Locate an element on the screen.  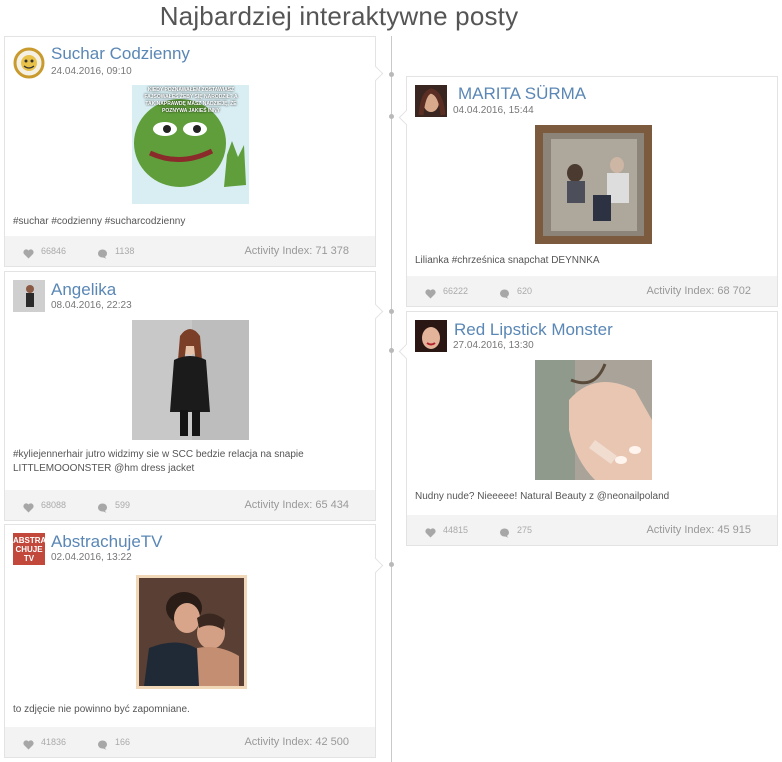
avatar: ABSTRA CHUJE TV is located at coordinates (29, 549).